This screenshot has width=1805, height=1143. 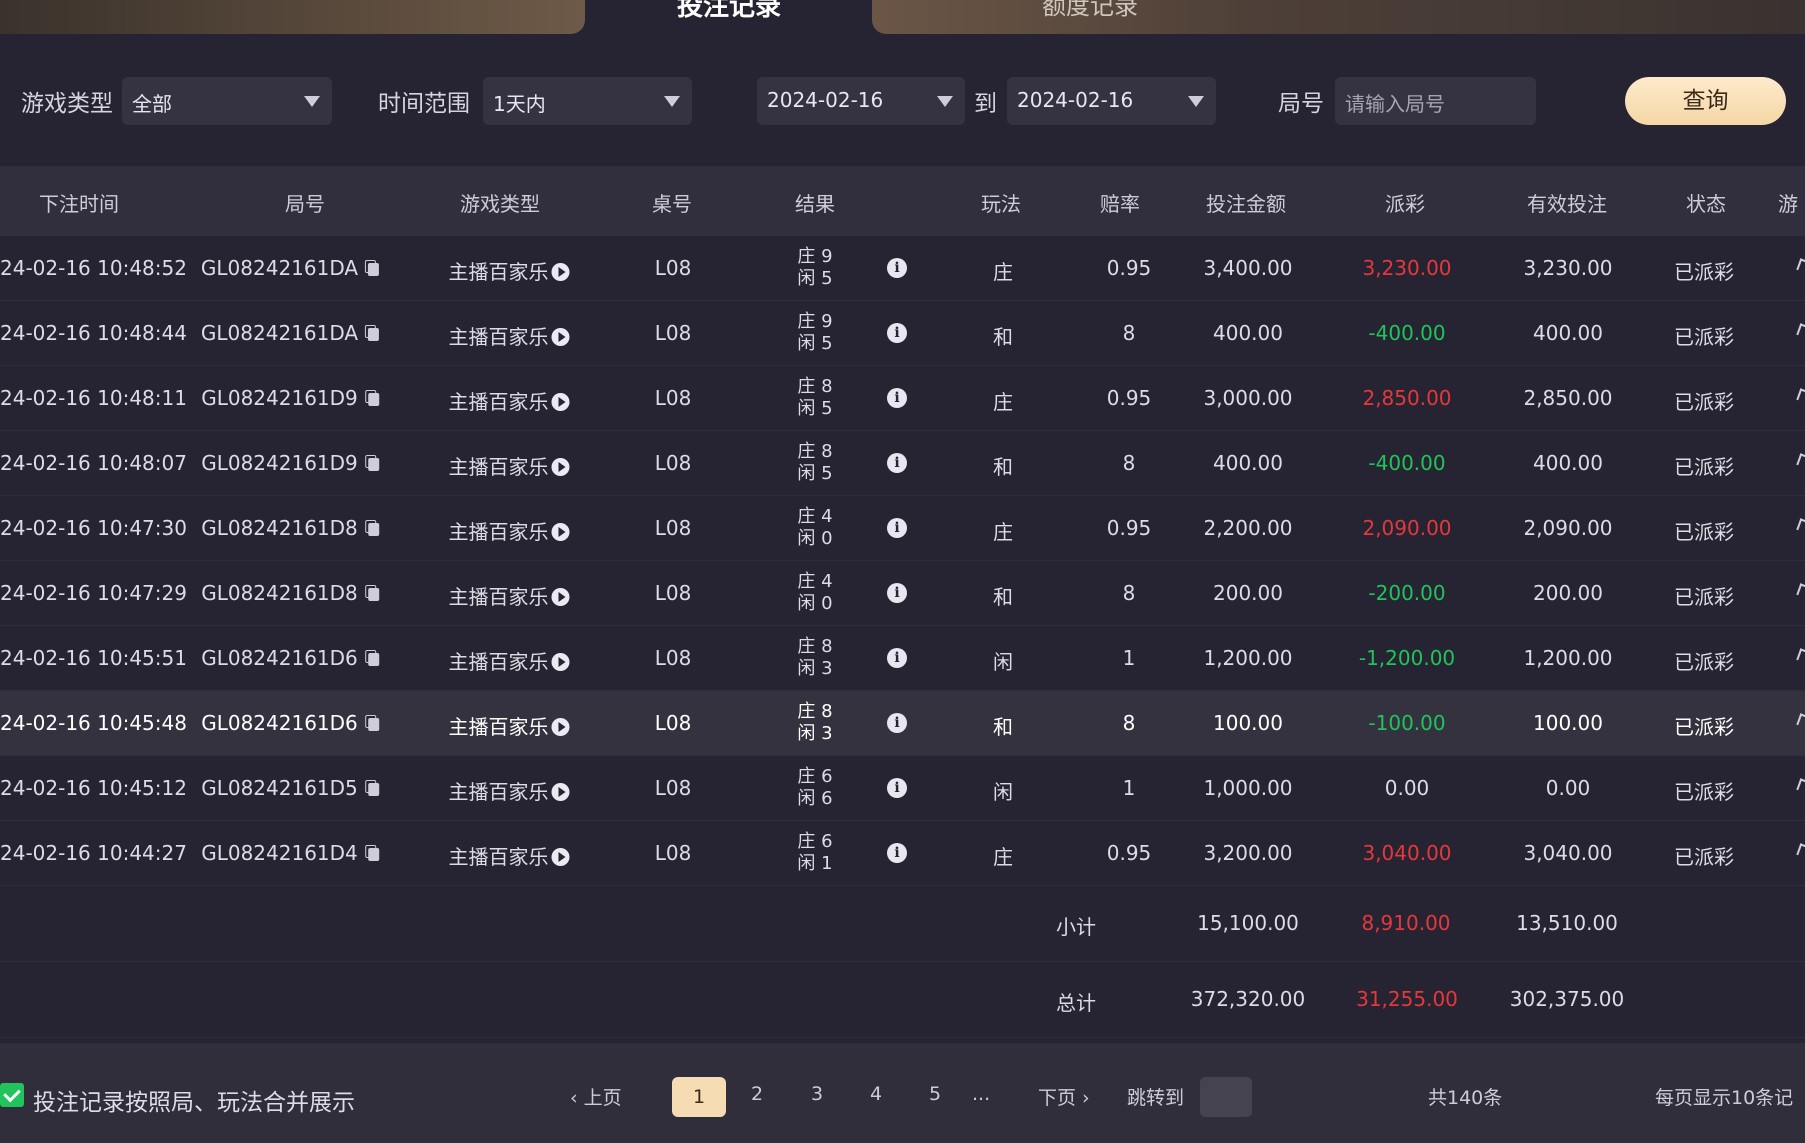 What do you see at coordinates (1568, 723) in the screenshot?
I see `valid-bet: 100.00` at bounding box center [1568, 723].